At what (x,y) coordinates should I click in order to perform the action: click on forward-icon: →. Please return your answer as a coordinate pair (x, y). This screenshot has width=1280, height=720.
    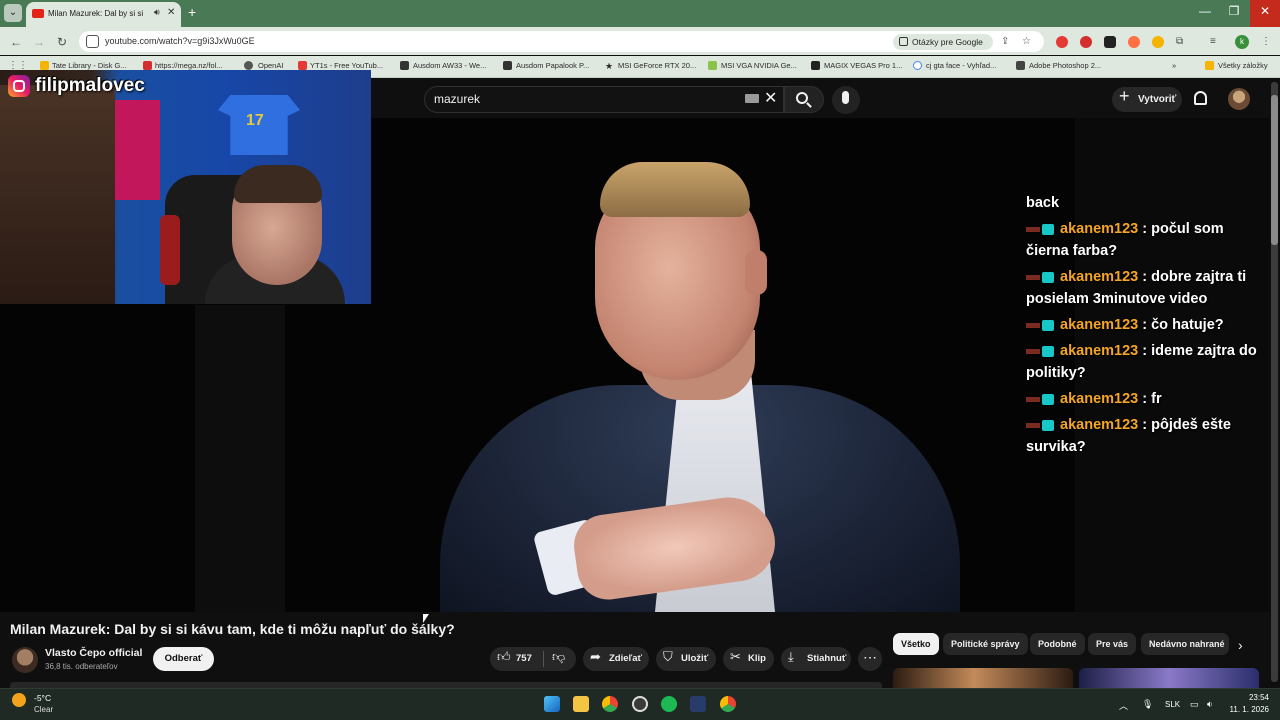
    Looking at the image, I should click on (39, 42).